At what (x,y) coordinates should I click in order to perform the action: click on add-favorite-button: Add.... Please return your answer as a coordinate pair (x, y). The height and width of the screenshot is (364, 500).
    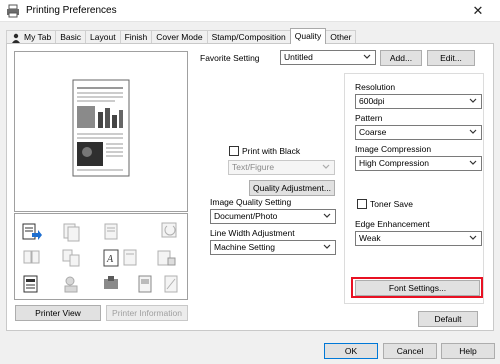
    Looking at the image, I should click on (401, 58).